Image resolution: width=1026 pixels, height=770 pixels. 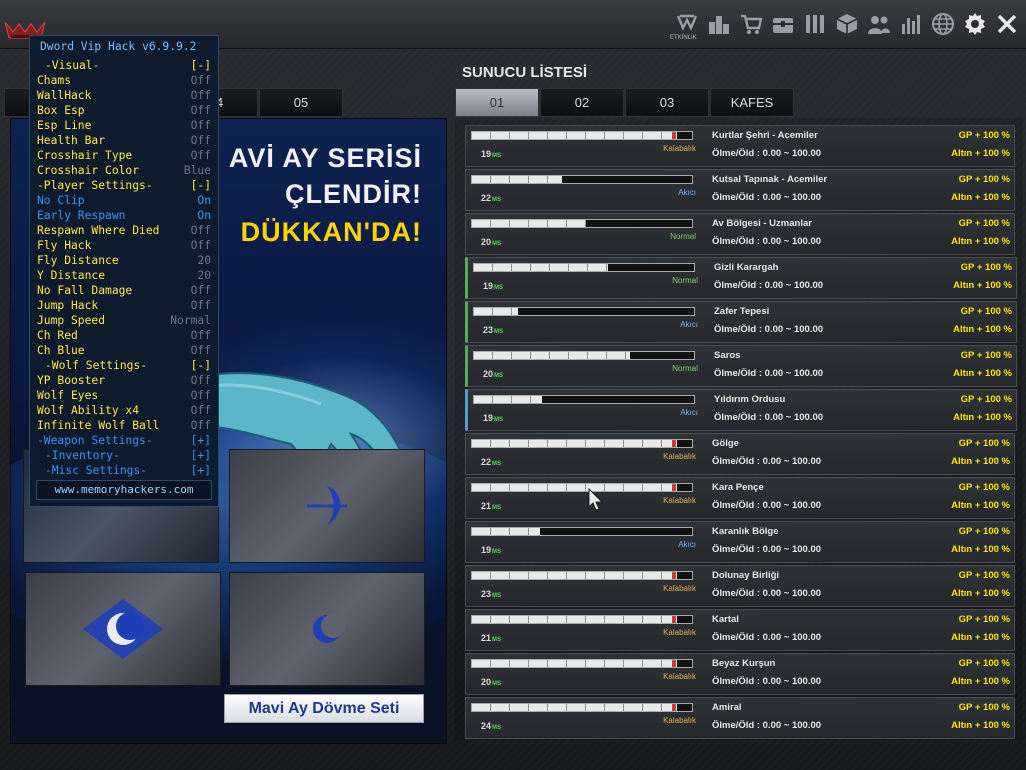 I want to click on cheat-option-row: -Weapon Settings- [+], so click(x=124, y=440).